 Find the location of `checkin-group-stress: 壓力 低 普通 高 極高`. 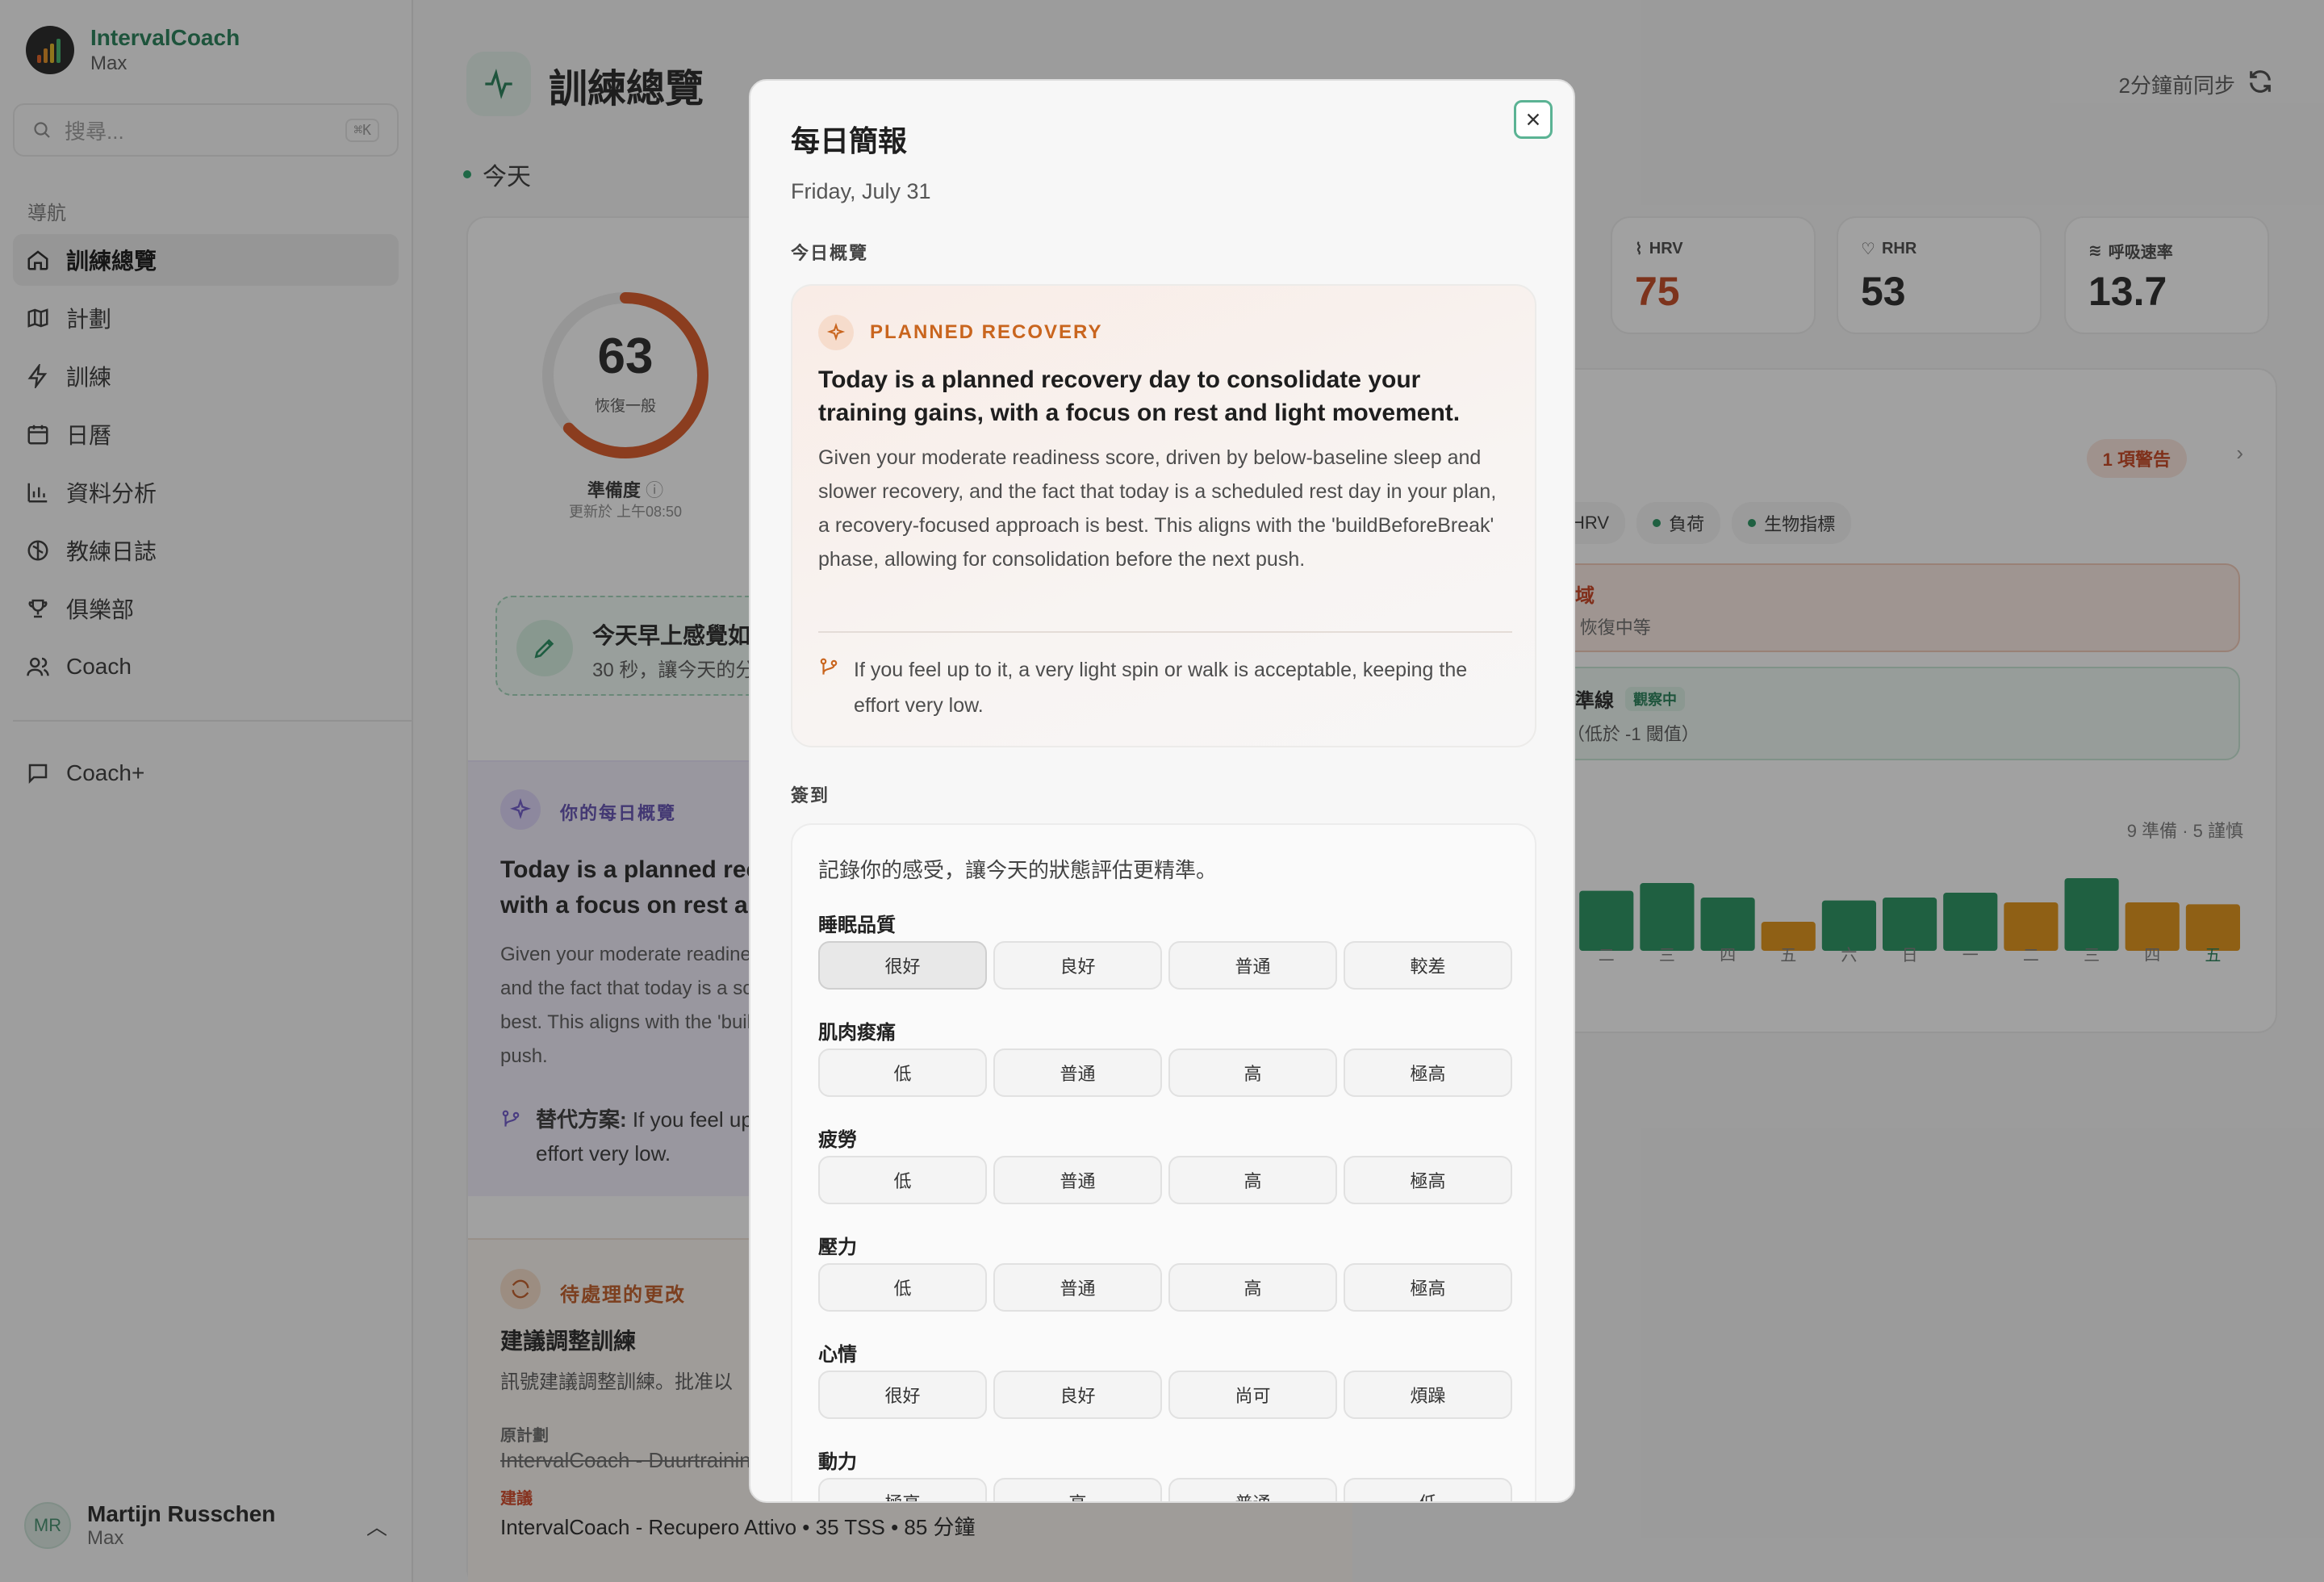

checkin-group-stress: 壓力 低 普通 高 極高 is located at coordinates (1165, 1271).